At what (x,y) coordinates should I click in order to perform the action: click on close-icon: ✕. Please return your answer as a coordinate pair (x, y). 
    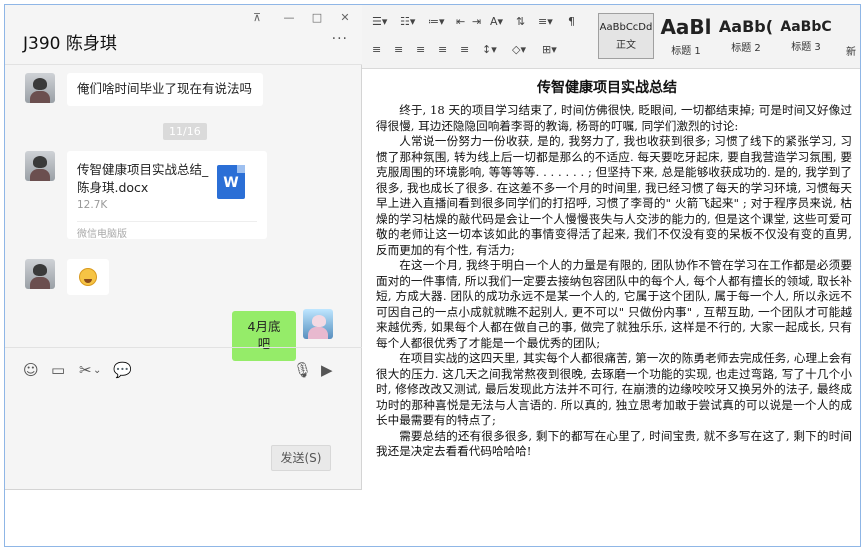
    Looking at the image, I should click on (345, 17).